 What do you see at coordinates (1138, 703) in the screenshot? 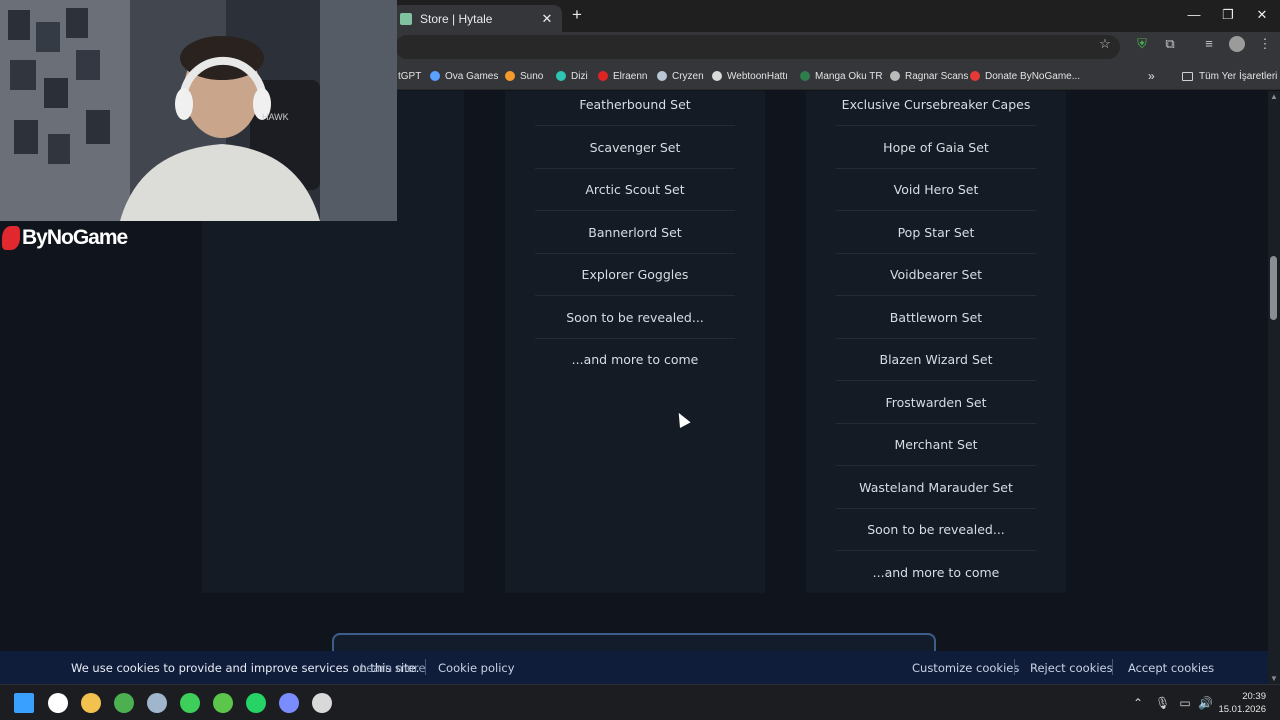
I see `tray-chevron-icon: ⌃` at bounding box center [1138, 703].